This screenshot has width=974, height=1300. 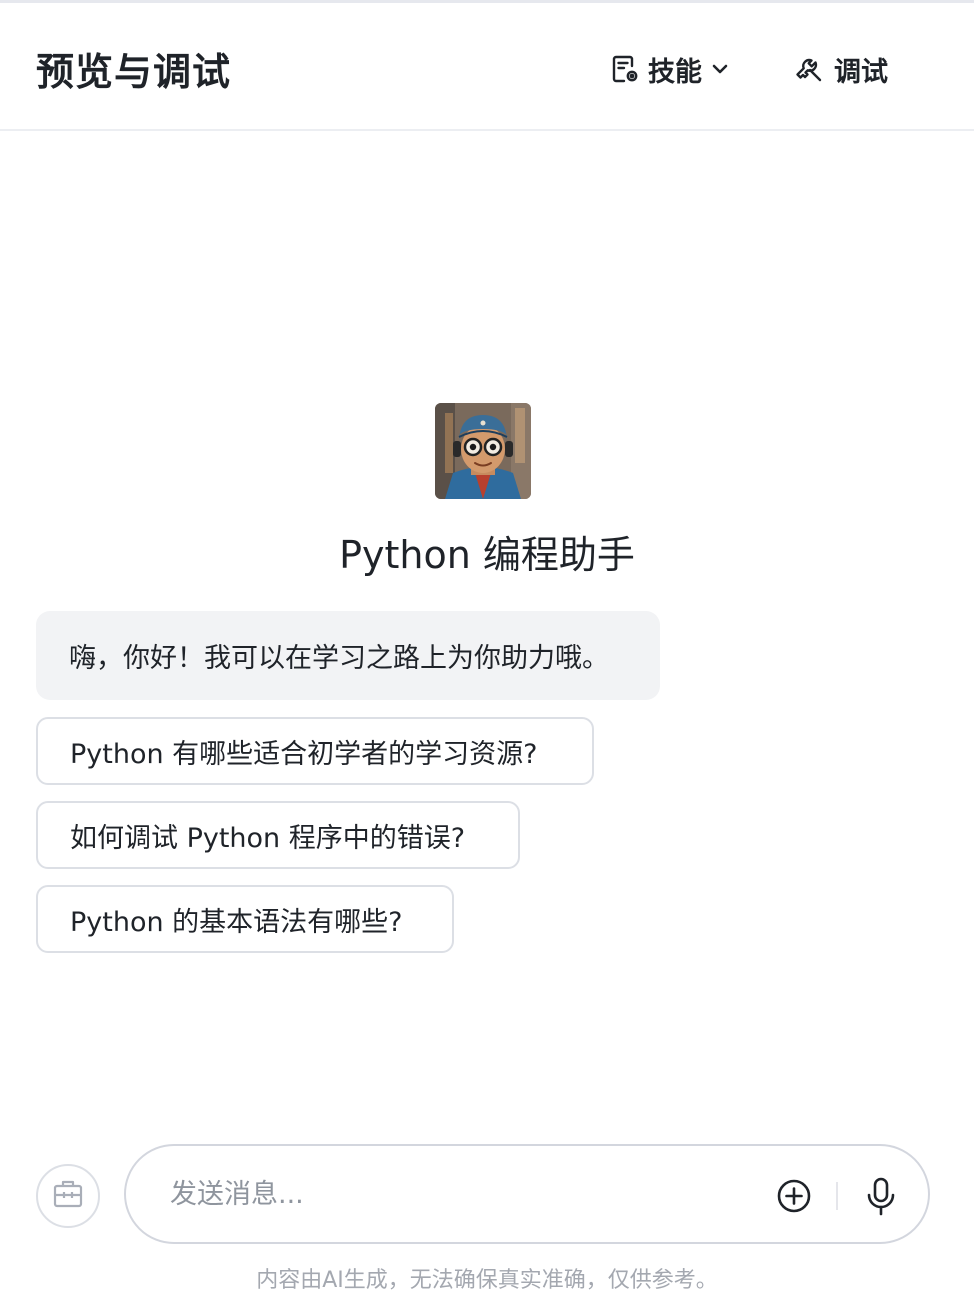 What do you see at coordinates (794, 1196) in the screenshot?
I see `plus-circle-icon` at bounding box center [794, 1196].